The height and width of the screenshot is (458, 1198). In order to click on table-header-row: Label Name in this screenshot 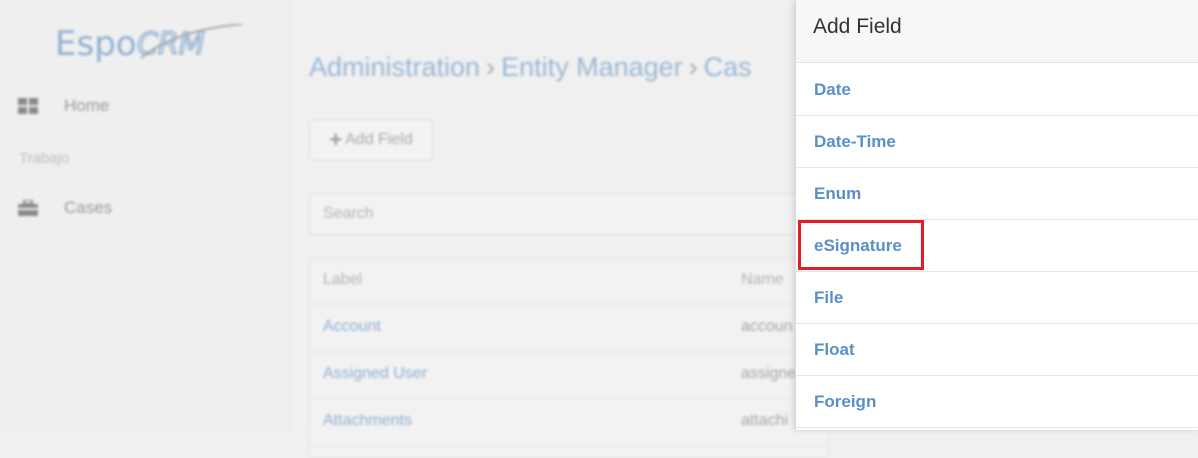, I will do `click(569, 282)`.